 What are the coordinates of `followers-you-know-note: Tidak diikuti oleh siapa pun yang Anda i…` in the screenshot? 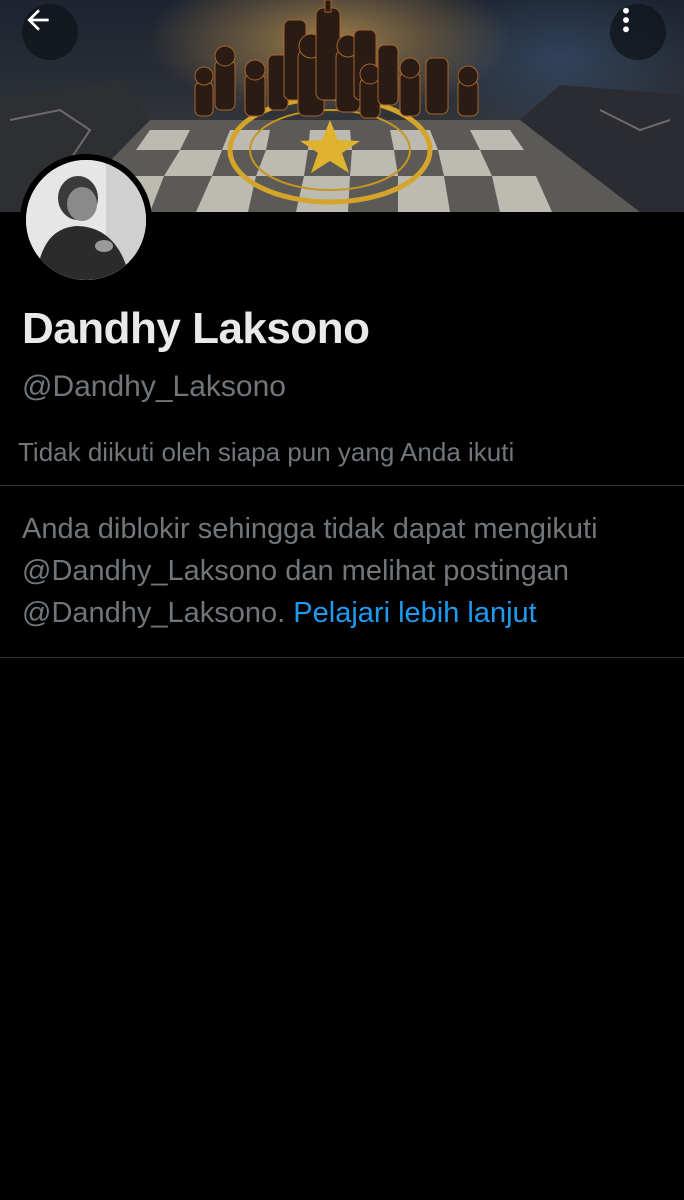 It's located at (266, 452).